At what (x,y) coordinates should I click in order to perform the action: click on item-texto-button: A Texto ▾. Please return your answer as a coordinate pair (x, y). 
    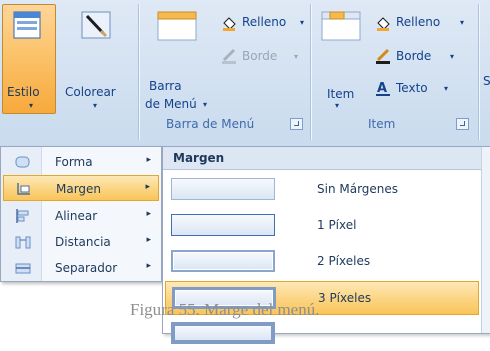
    Looking at the image, I should click on (420, 90).